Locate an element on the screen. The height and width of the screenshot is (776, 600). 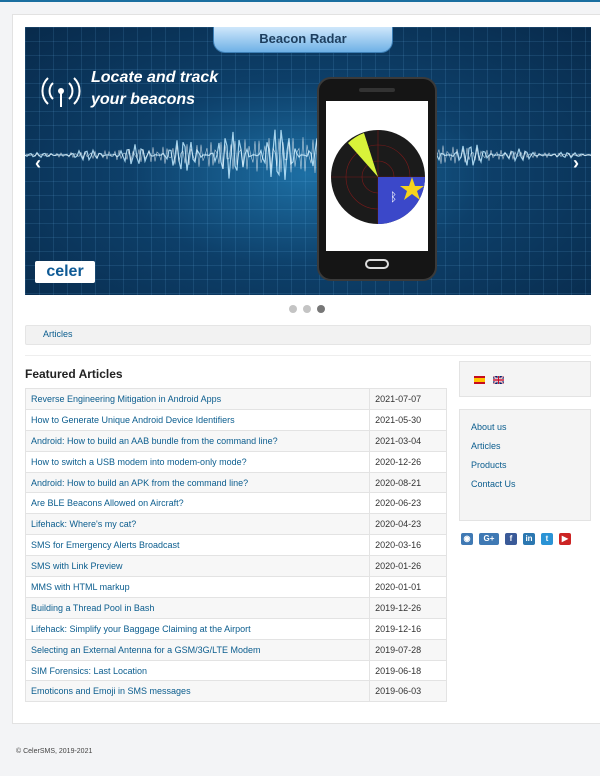
table-row: MMS with HTML markup 2020-01-01 is located at coordinates (235, 587).